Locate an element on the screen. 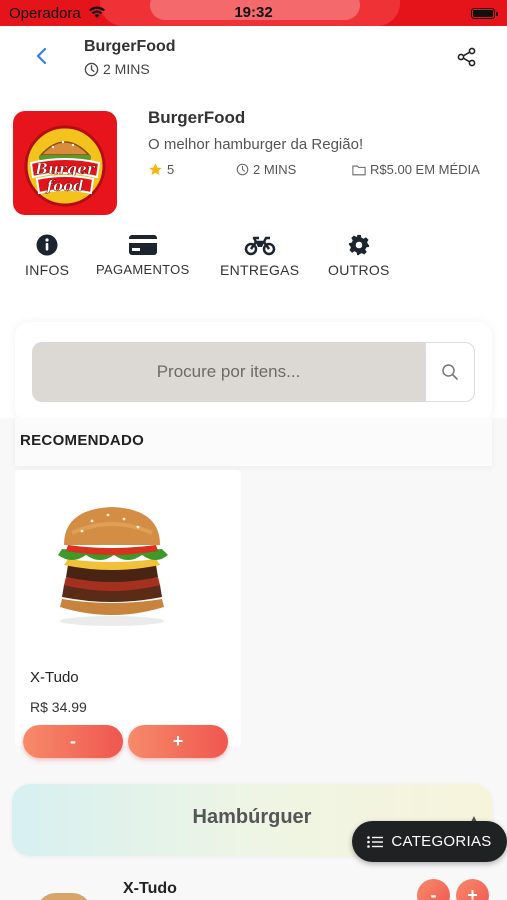  rating-value: 5 is located at coordinates (171, 169).